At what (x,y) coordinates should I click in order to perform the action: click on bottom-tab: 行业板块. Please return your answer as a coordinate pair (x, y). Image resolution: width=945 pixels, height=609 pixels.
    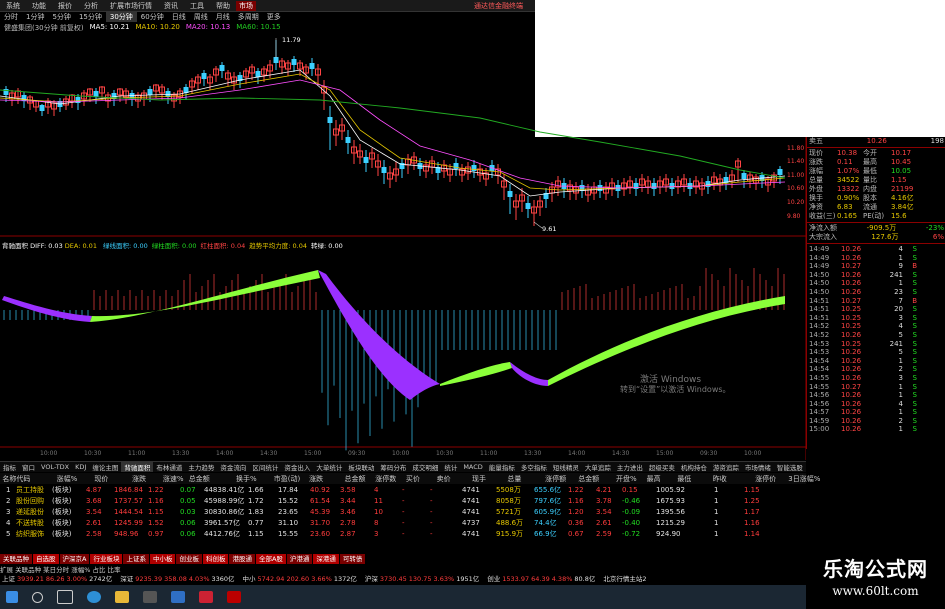
    Looking at the image, I should click on (106, 559).